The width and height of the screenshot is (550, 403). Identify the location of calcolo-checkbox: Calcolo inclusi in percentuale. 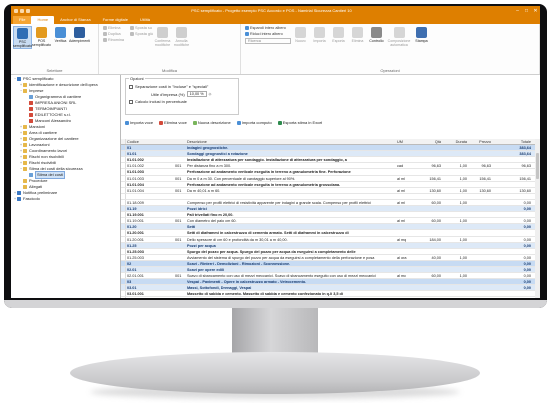
(182, 101).